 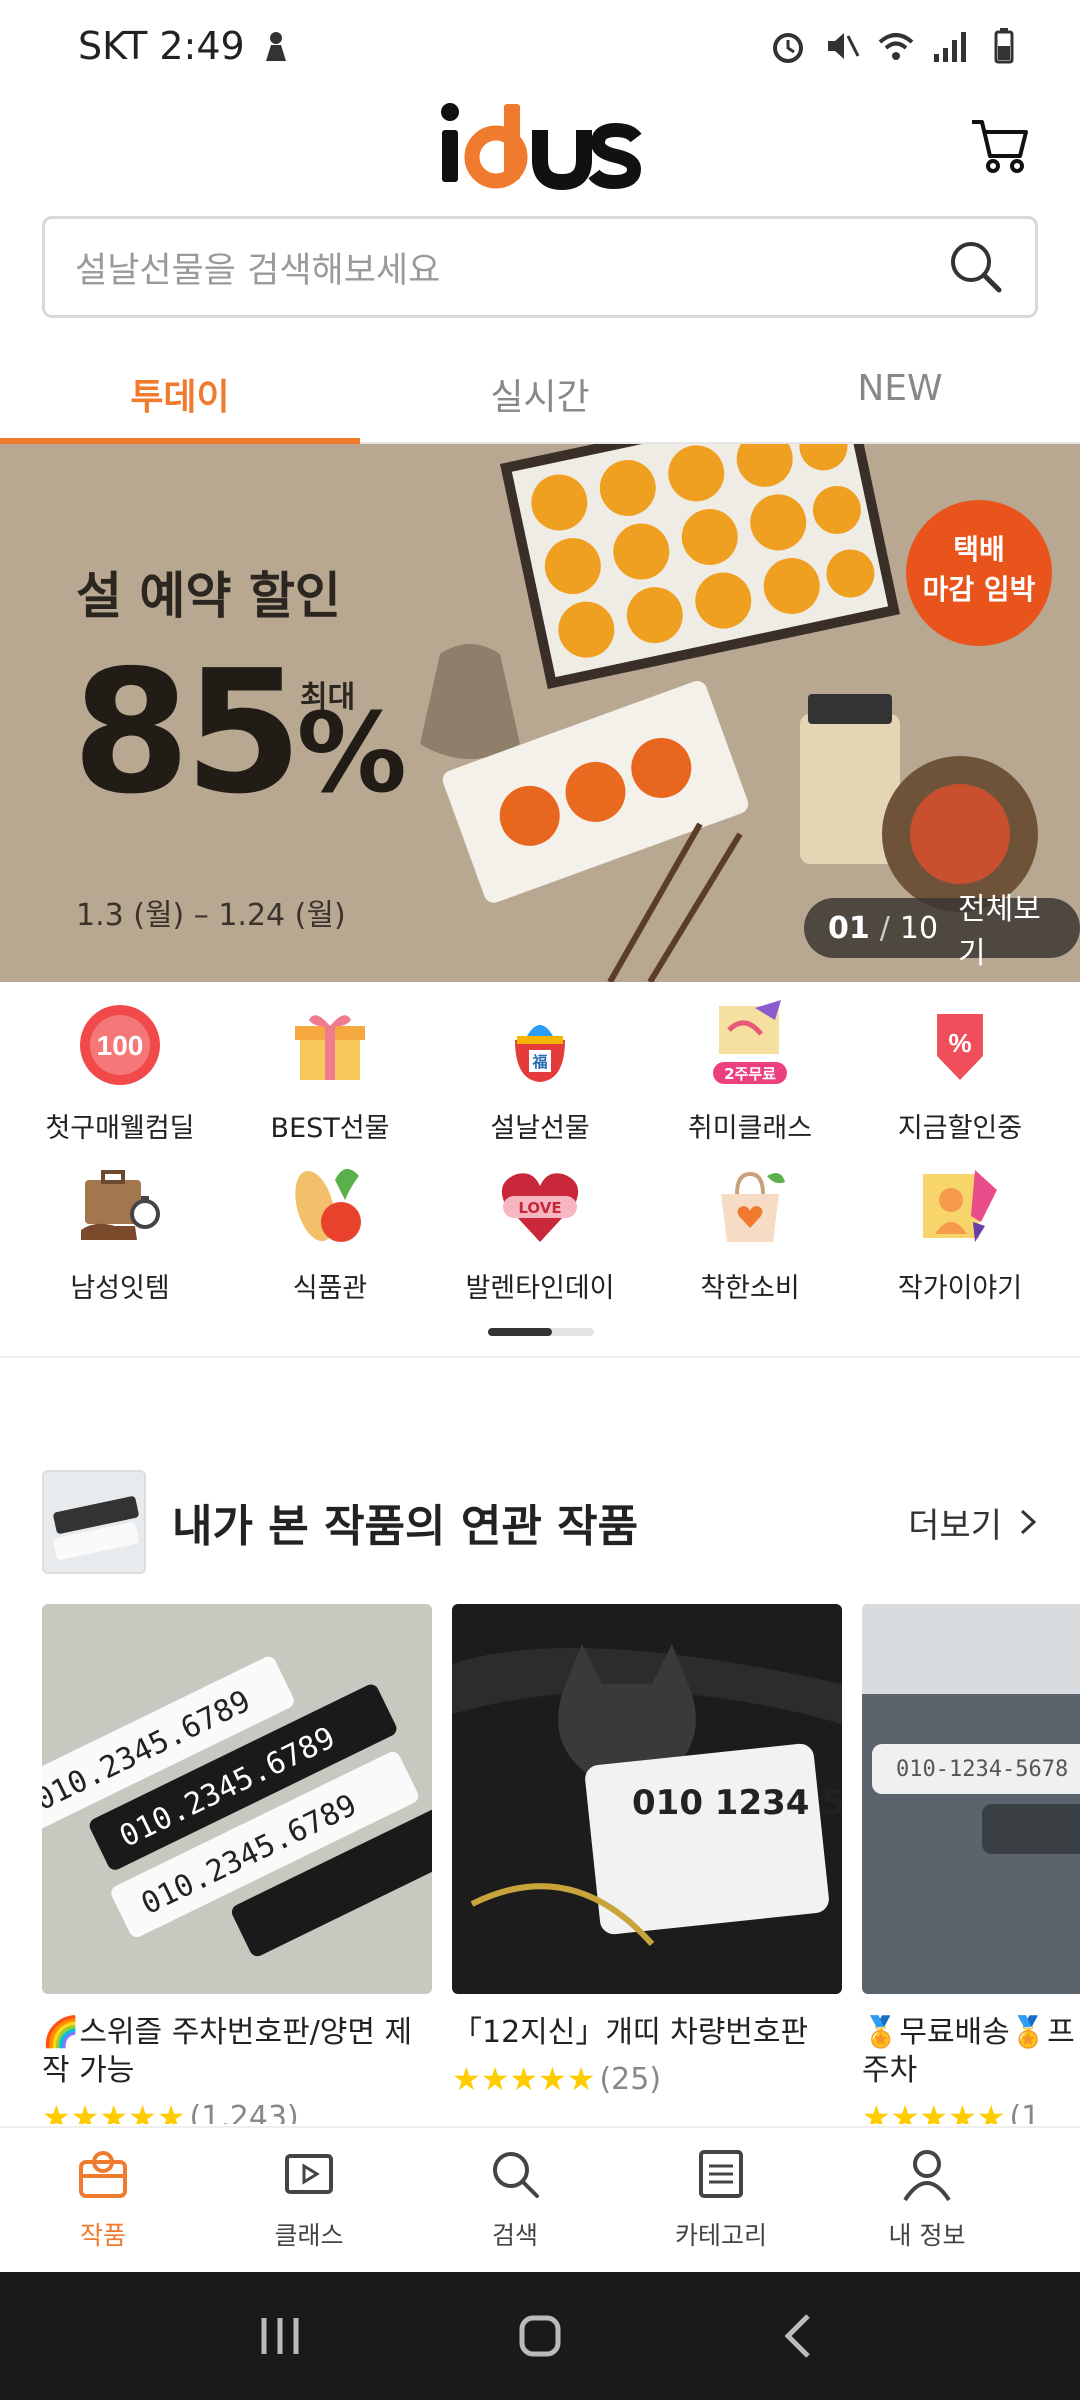 I want to click on nav-label: 작품, so click(x=102, y=2235).